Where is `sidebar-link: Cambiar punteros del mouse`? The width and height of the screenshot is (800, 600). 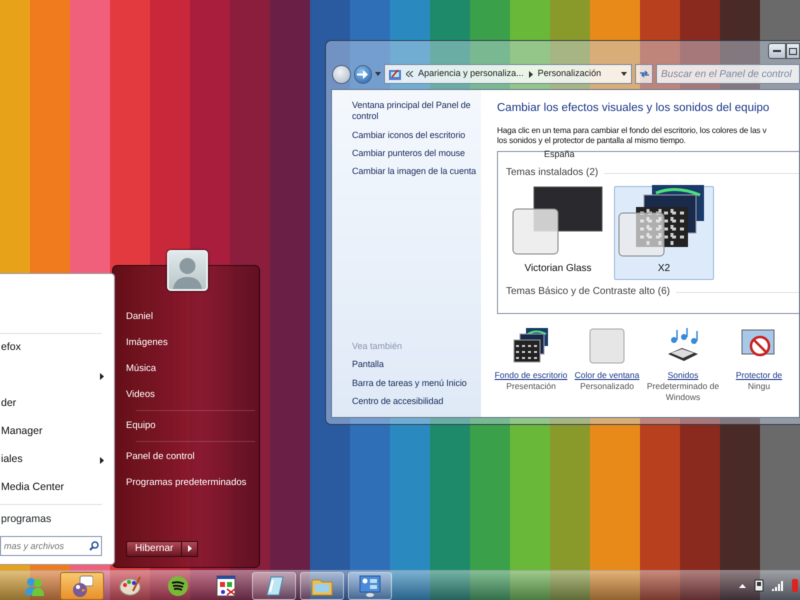
sidebar-link: Cambiar punteros del mouse is located at coordinates (415, 153).